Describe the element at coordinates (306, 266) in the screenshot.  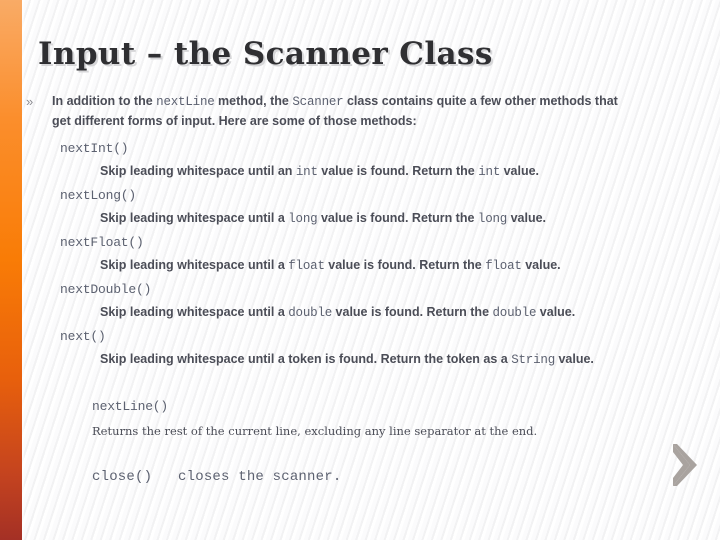
I see `desc-code-type: float` at that location.